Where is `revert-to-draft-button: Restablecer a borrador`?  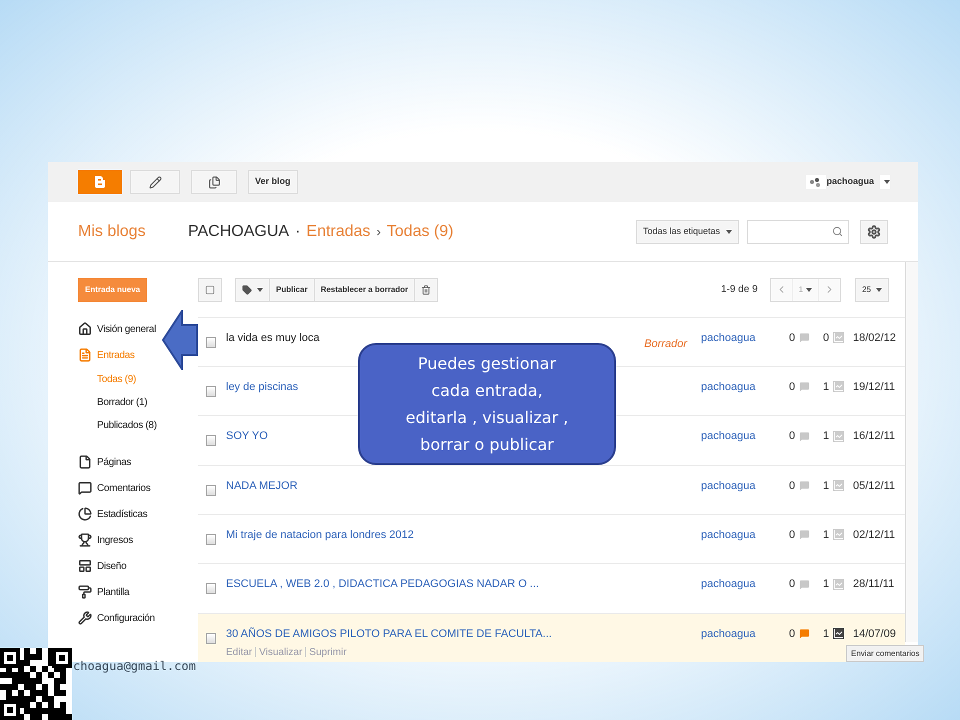
revert-to-draft-button: Restablecer a borrador is located at coordinates (365, 289).